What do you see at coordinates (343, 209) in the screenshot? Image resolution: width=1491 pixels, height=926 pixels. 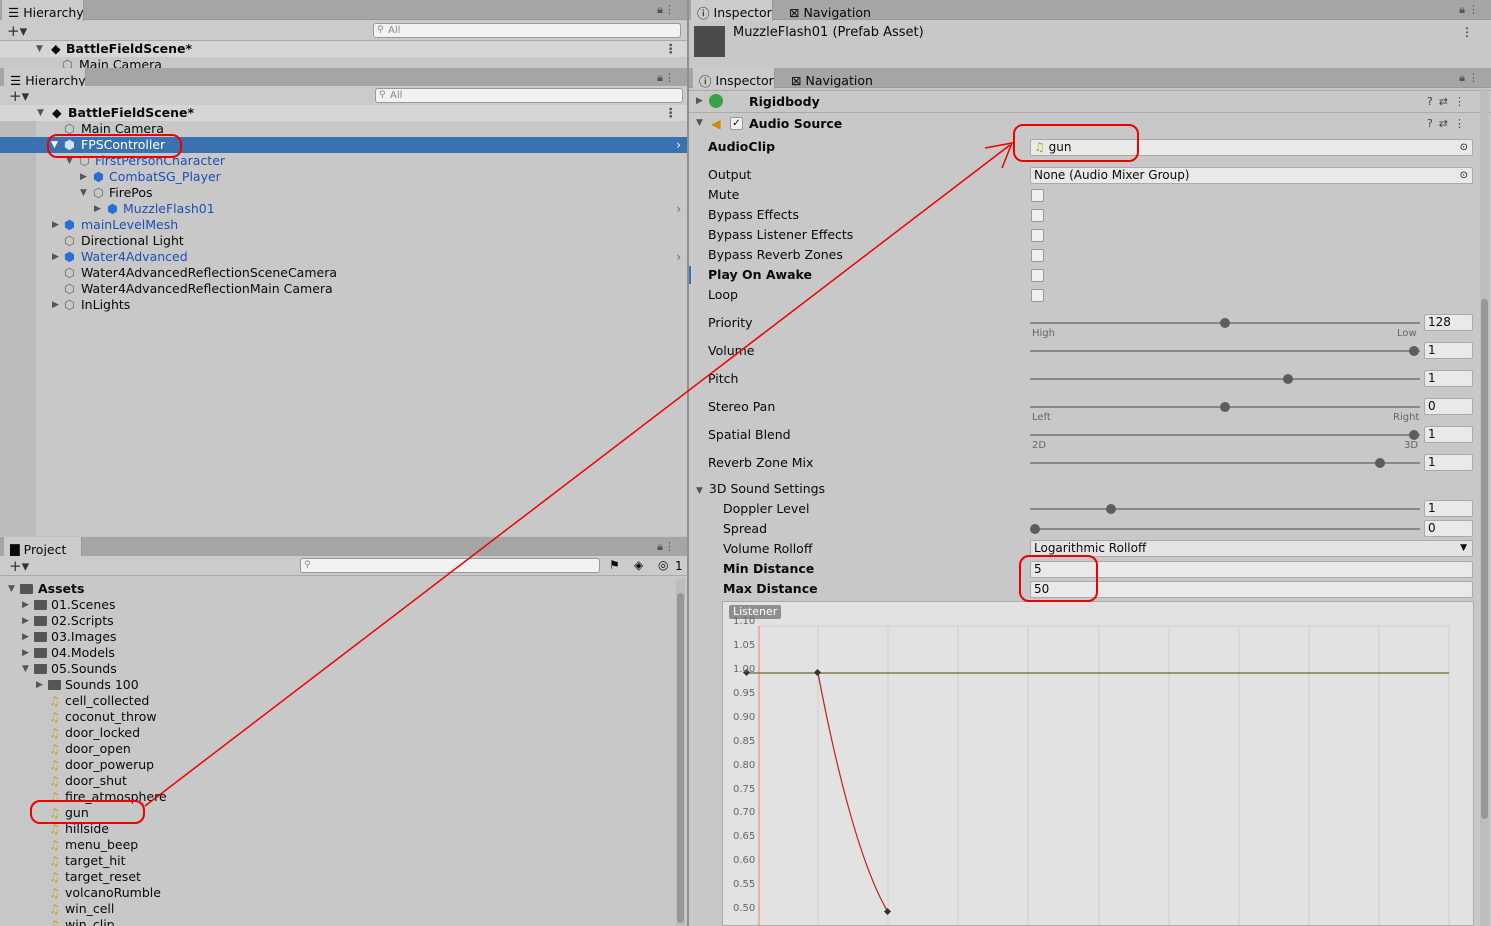 I see `hierarchy-item-muzzleflash01: ▶ ⬢ MuzzleFlash01 ›` at bounding box center [343, 209].